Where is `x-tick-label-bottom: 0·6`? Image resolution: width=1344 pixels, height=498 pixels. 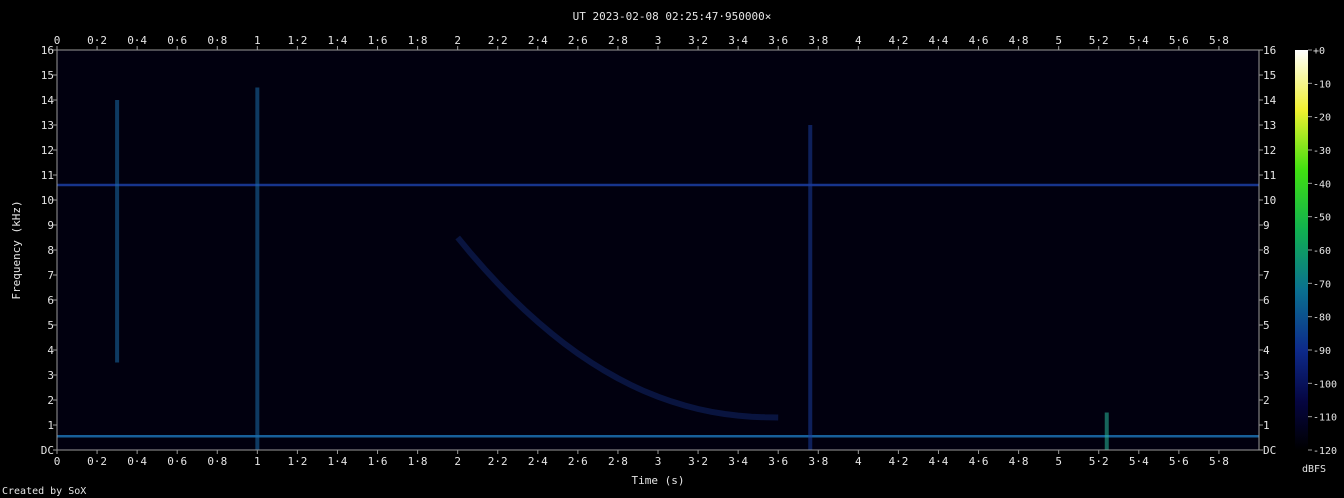 x-tick-label-bottom: 0·6 is located at coordinates (177, 461).